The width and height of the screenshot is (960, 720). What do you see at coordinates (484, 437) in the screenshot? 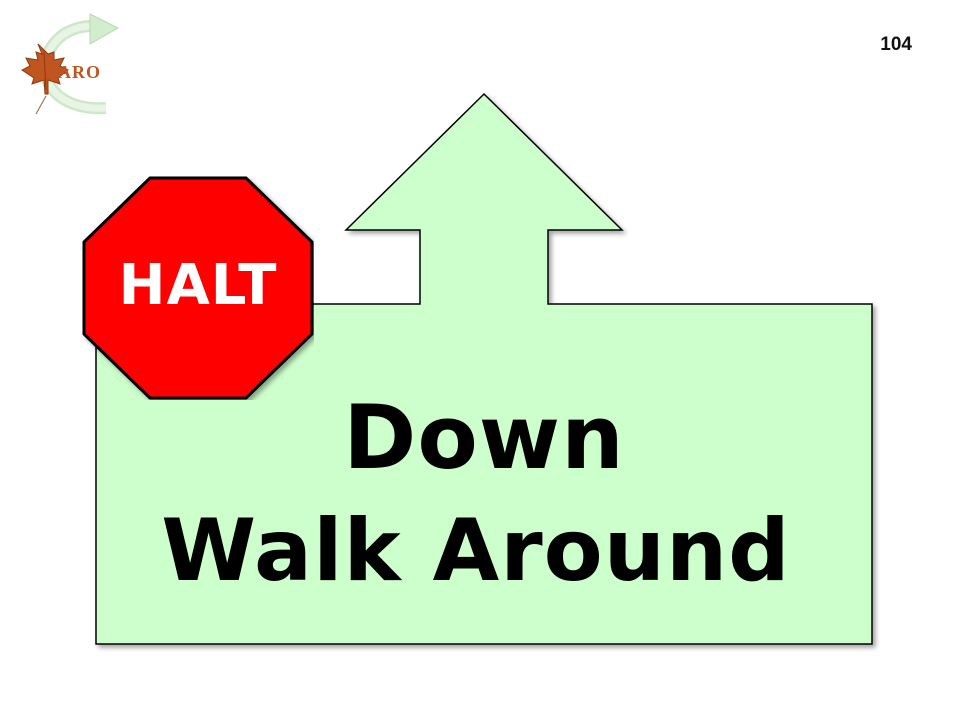
I see `sign-line-down: Down` at bounding box center [484, 437].